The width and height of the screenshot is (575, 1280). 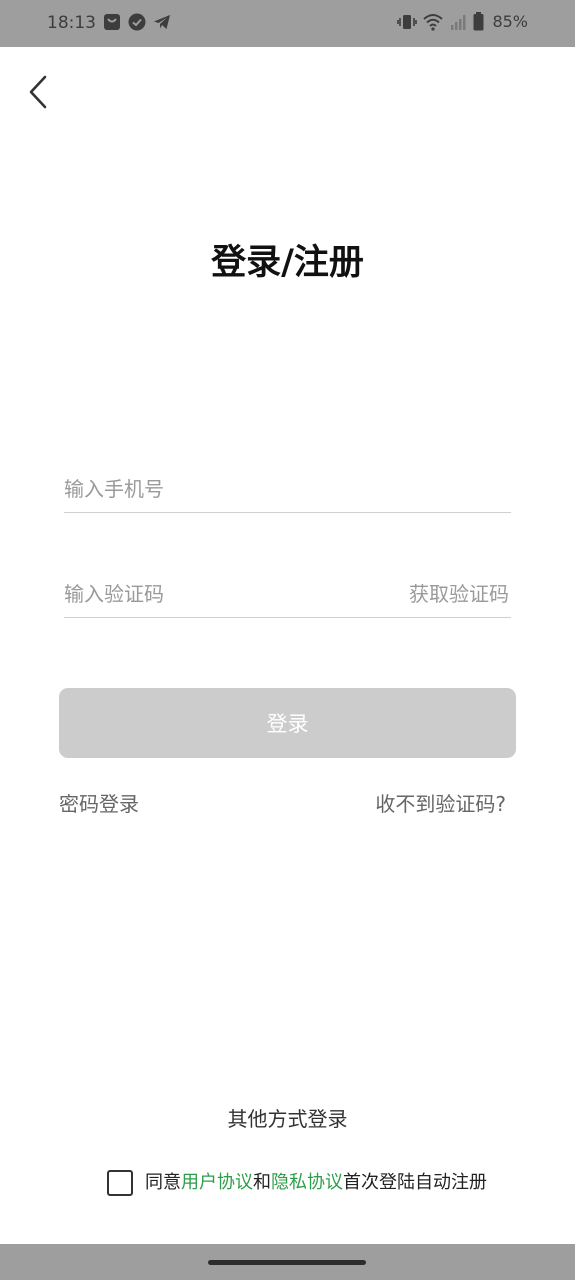 I want to click on other-login-methods: 其他方式登录, so click(x=287, y=1119).